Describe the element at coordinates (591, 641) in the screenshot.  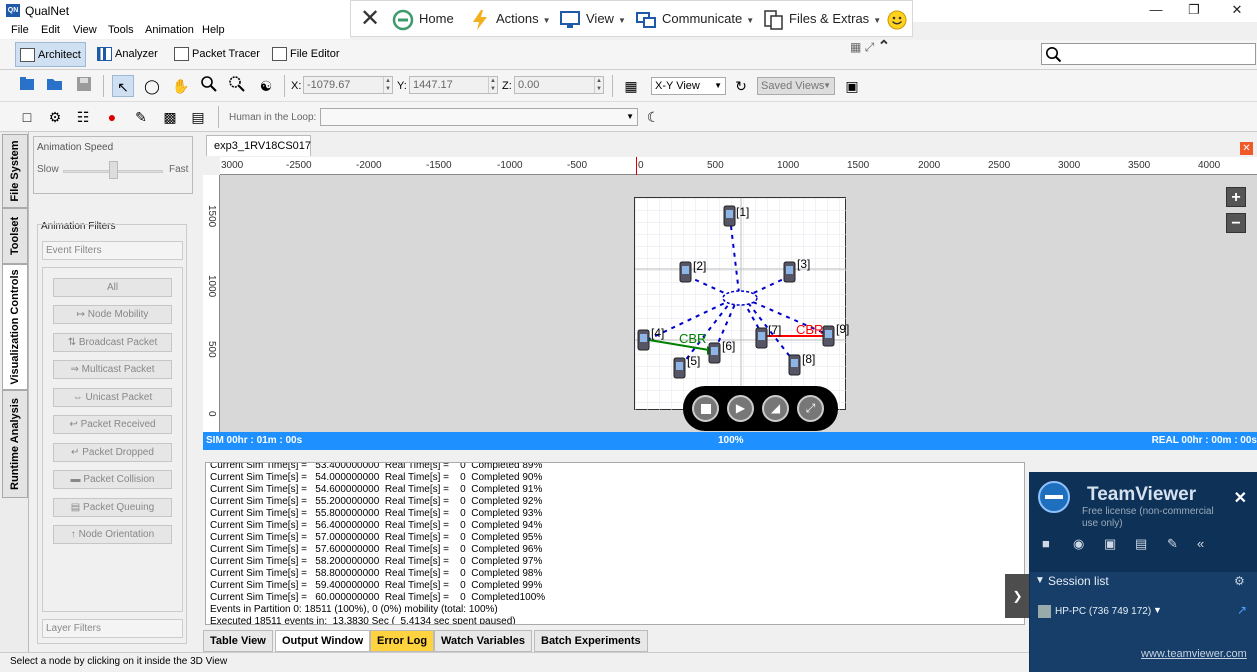
I see `tab-batch-experiments: Batch Experiments` at that location.